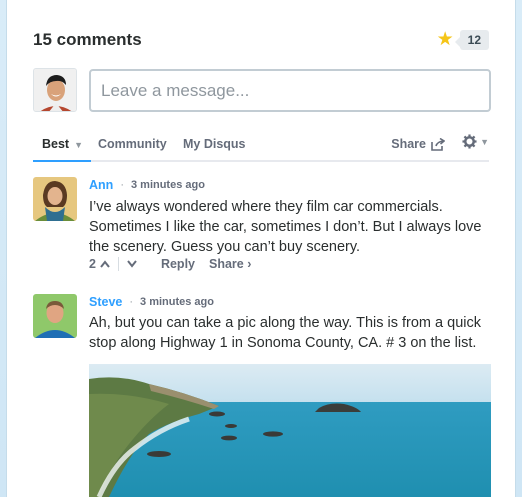 The height and width of the screenshot is (497, 522). Describe the element at coordinates (178, 264) in the screenshot. I see `reply-button: Reply` at that location.